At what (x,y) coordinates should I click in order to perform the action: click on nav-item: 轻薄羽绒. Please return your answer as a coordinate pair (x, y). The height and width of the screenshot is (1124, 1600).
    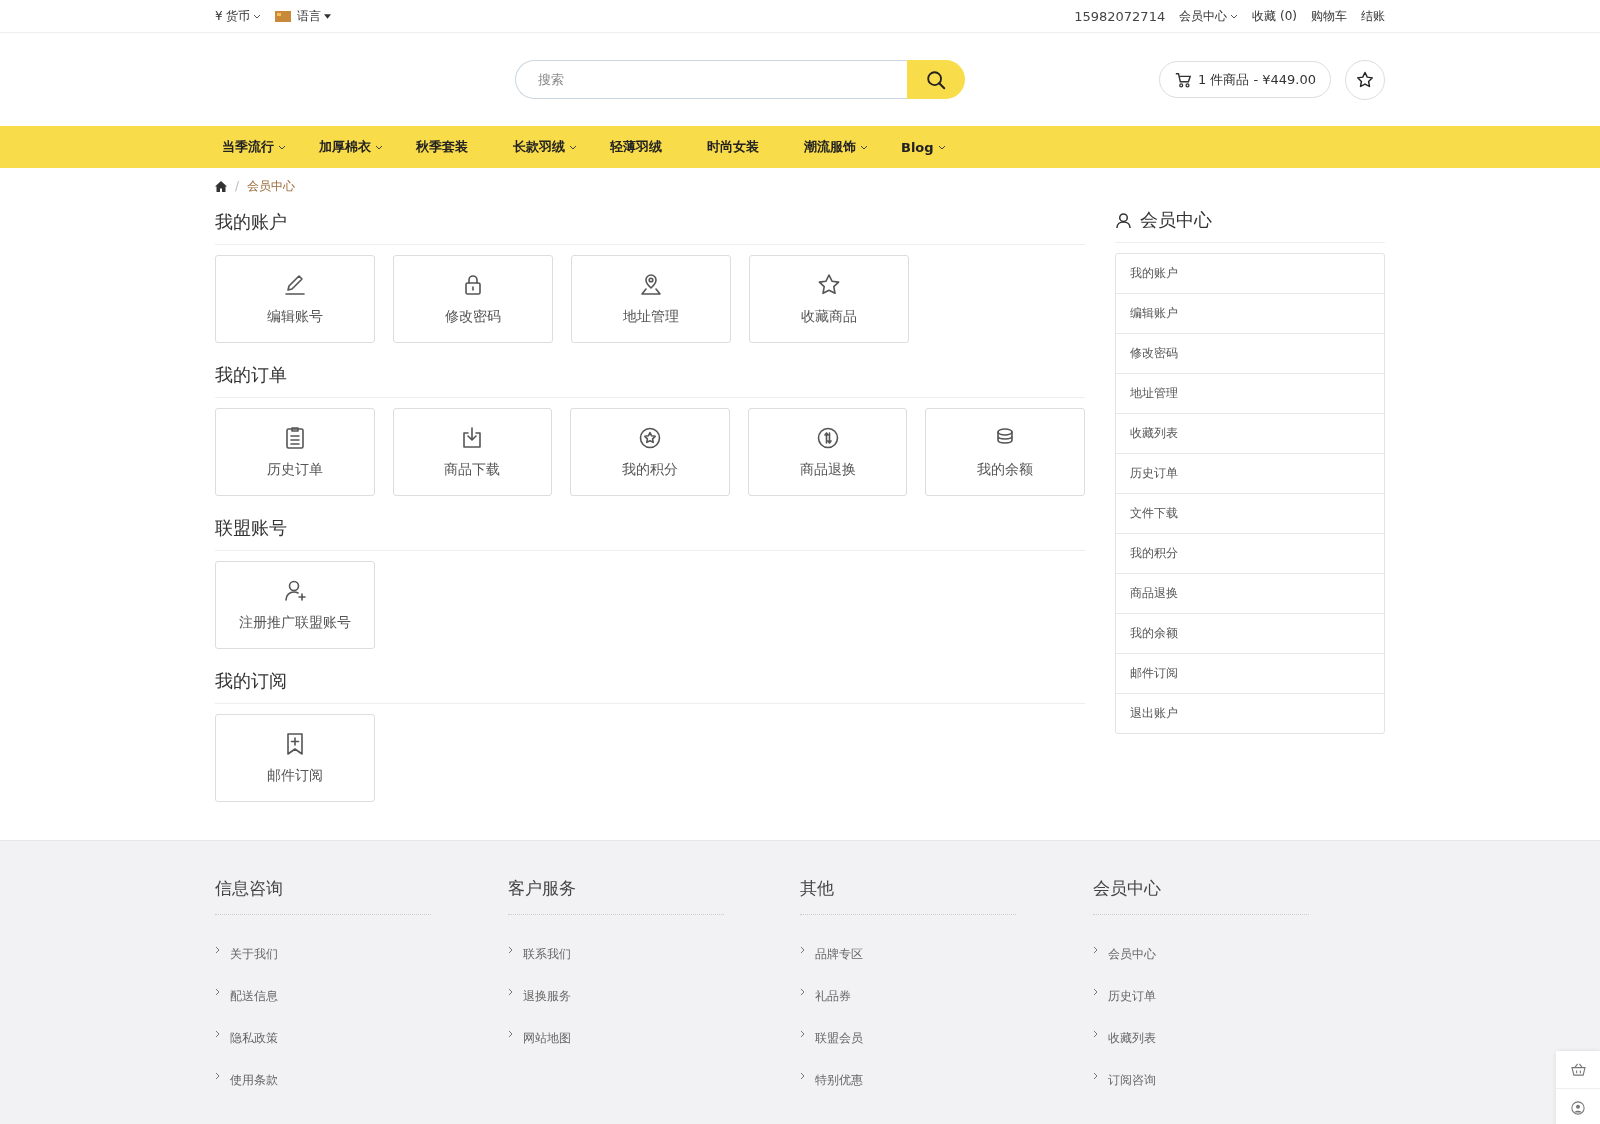
    Looking at the image, I should click on (658, 147).